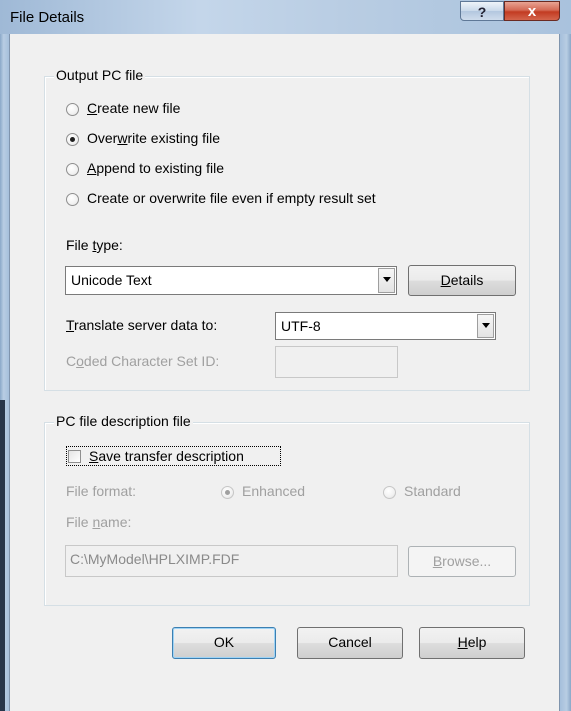  I want to click on standard-radio: Standard, so click(433, 492).